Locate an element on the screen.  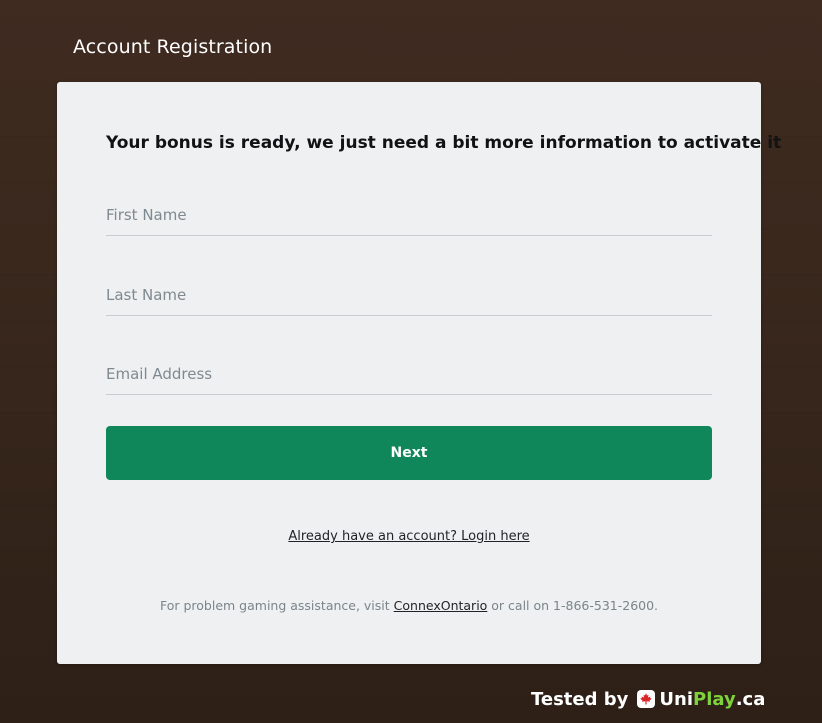
login-link: Already have an account? Login here is located at coordinates (408, 536).